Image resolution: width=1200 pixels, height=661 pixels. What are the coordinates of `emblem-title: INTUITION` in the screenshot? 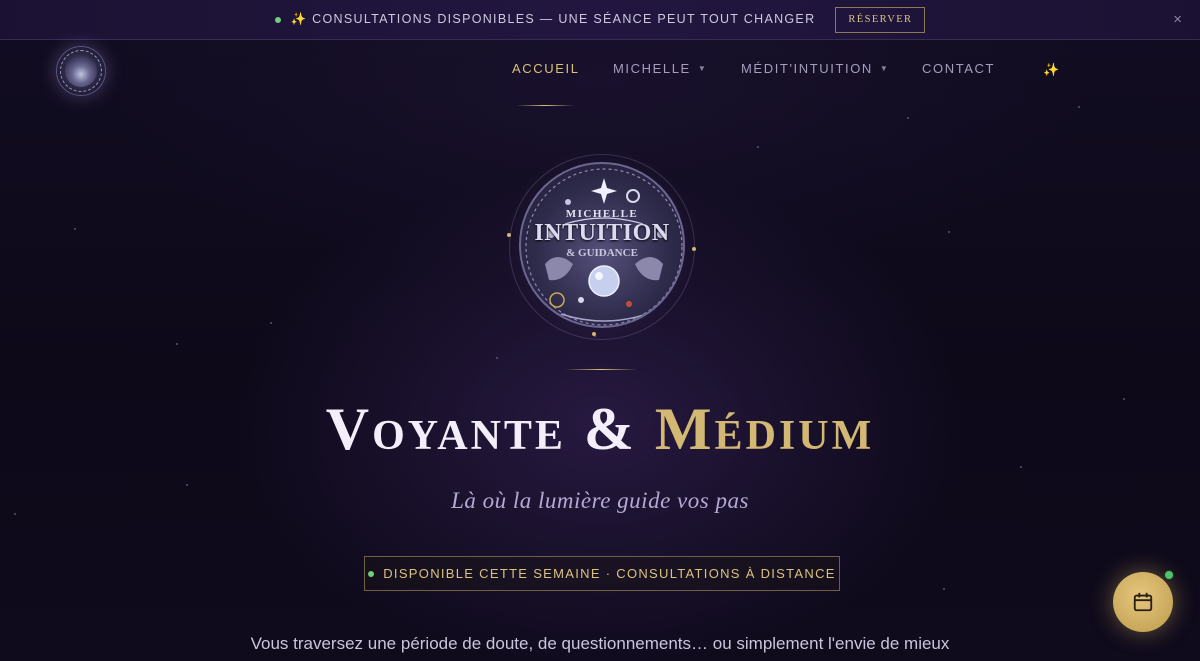 It's located at (602, 233).